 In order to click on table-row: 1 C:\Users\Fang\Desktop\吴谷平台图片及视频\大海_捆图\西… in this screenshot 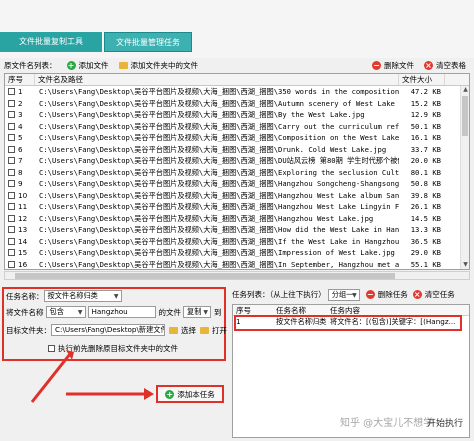, I will do `click(237, 92)`.